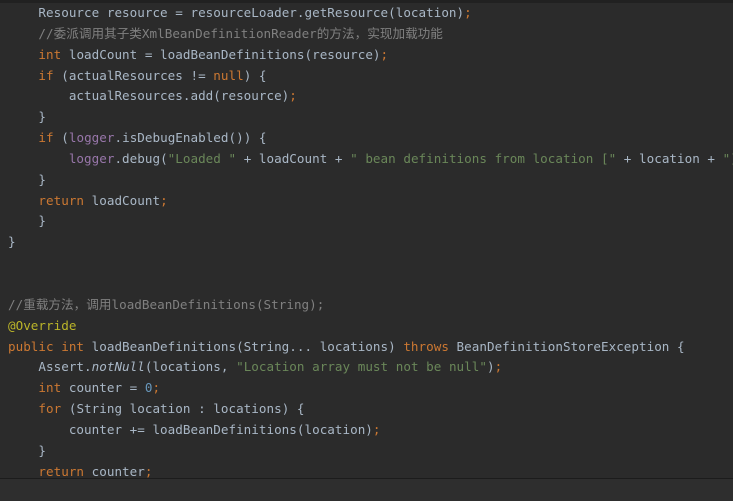  Describe the element at coordinates (669, 158) in the screenshot. I see `code-token-default: + location +` at that location.